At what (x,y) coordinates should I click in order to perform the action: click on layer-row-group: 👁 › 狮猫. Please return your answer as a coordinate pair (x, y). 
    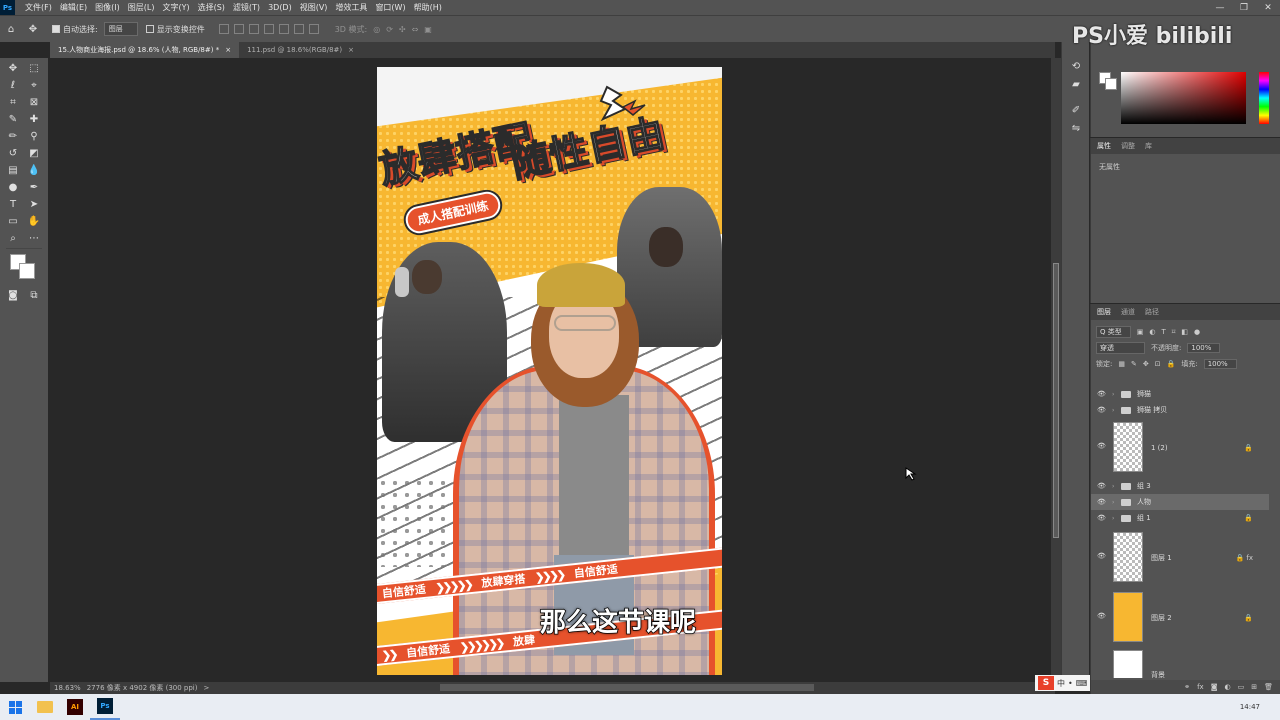
    Looking at the image, I should click on (1180, 394).